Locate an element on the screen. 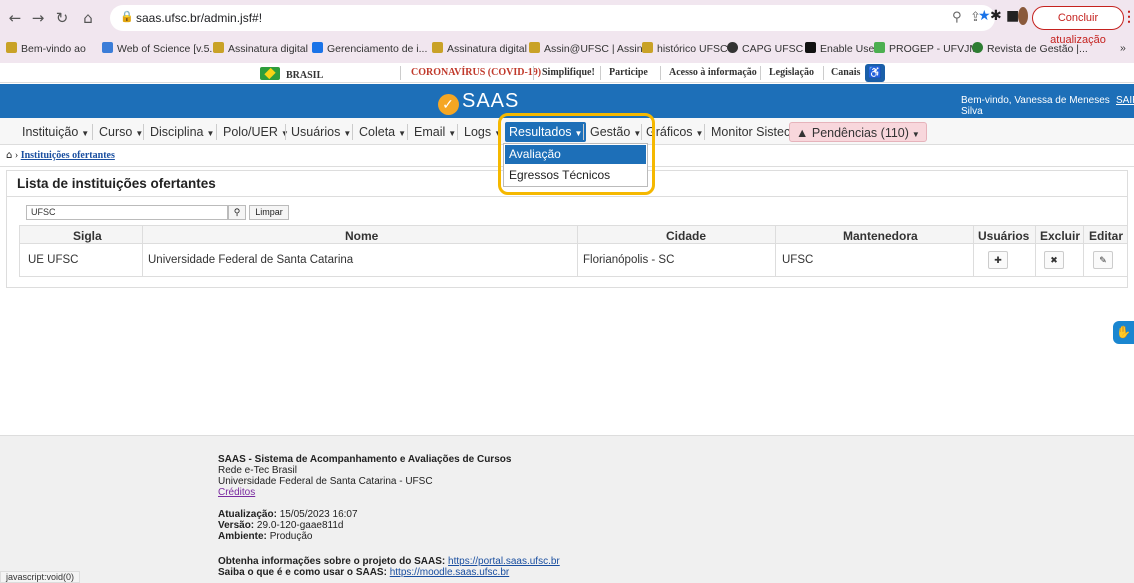  col-editar: Editar is located at coordinates (1106, 236).